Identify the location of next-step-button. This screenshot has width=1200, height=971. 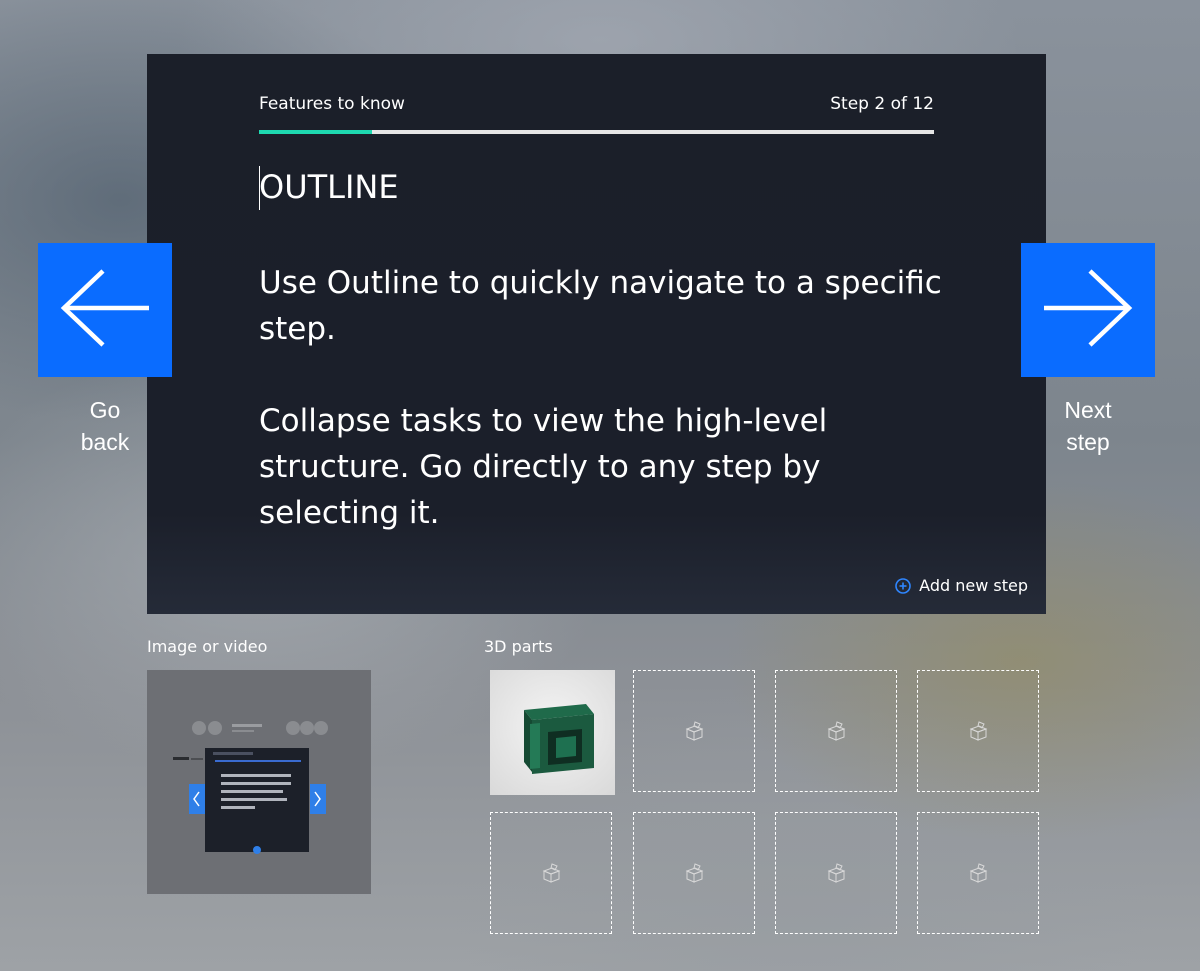
(1088, 310).